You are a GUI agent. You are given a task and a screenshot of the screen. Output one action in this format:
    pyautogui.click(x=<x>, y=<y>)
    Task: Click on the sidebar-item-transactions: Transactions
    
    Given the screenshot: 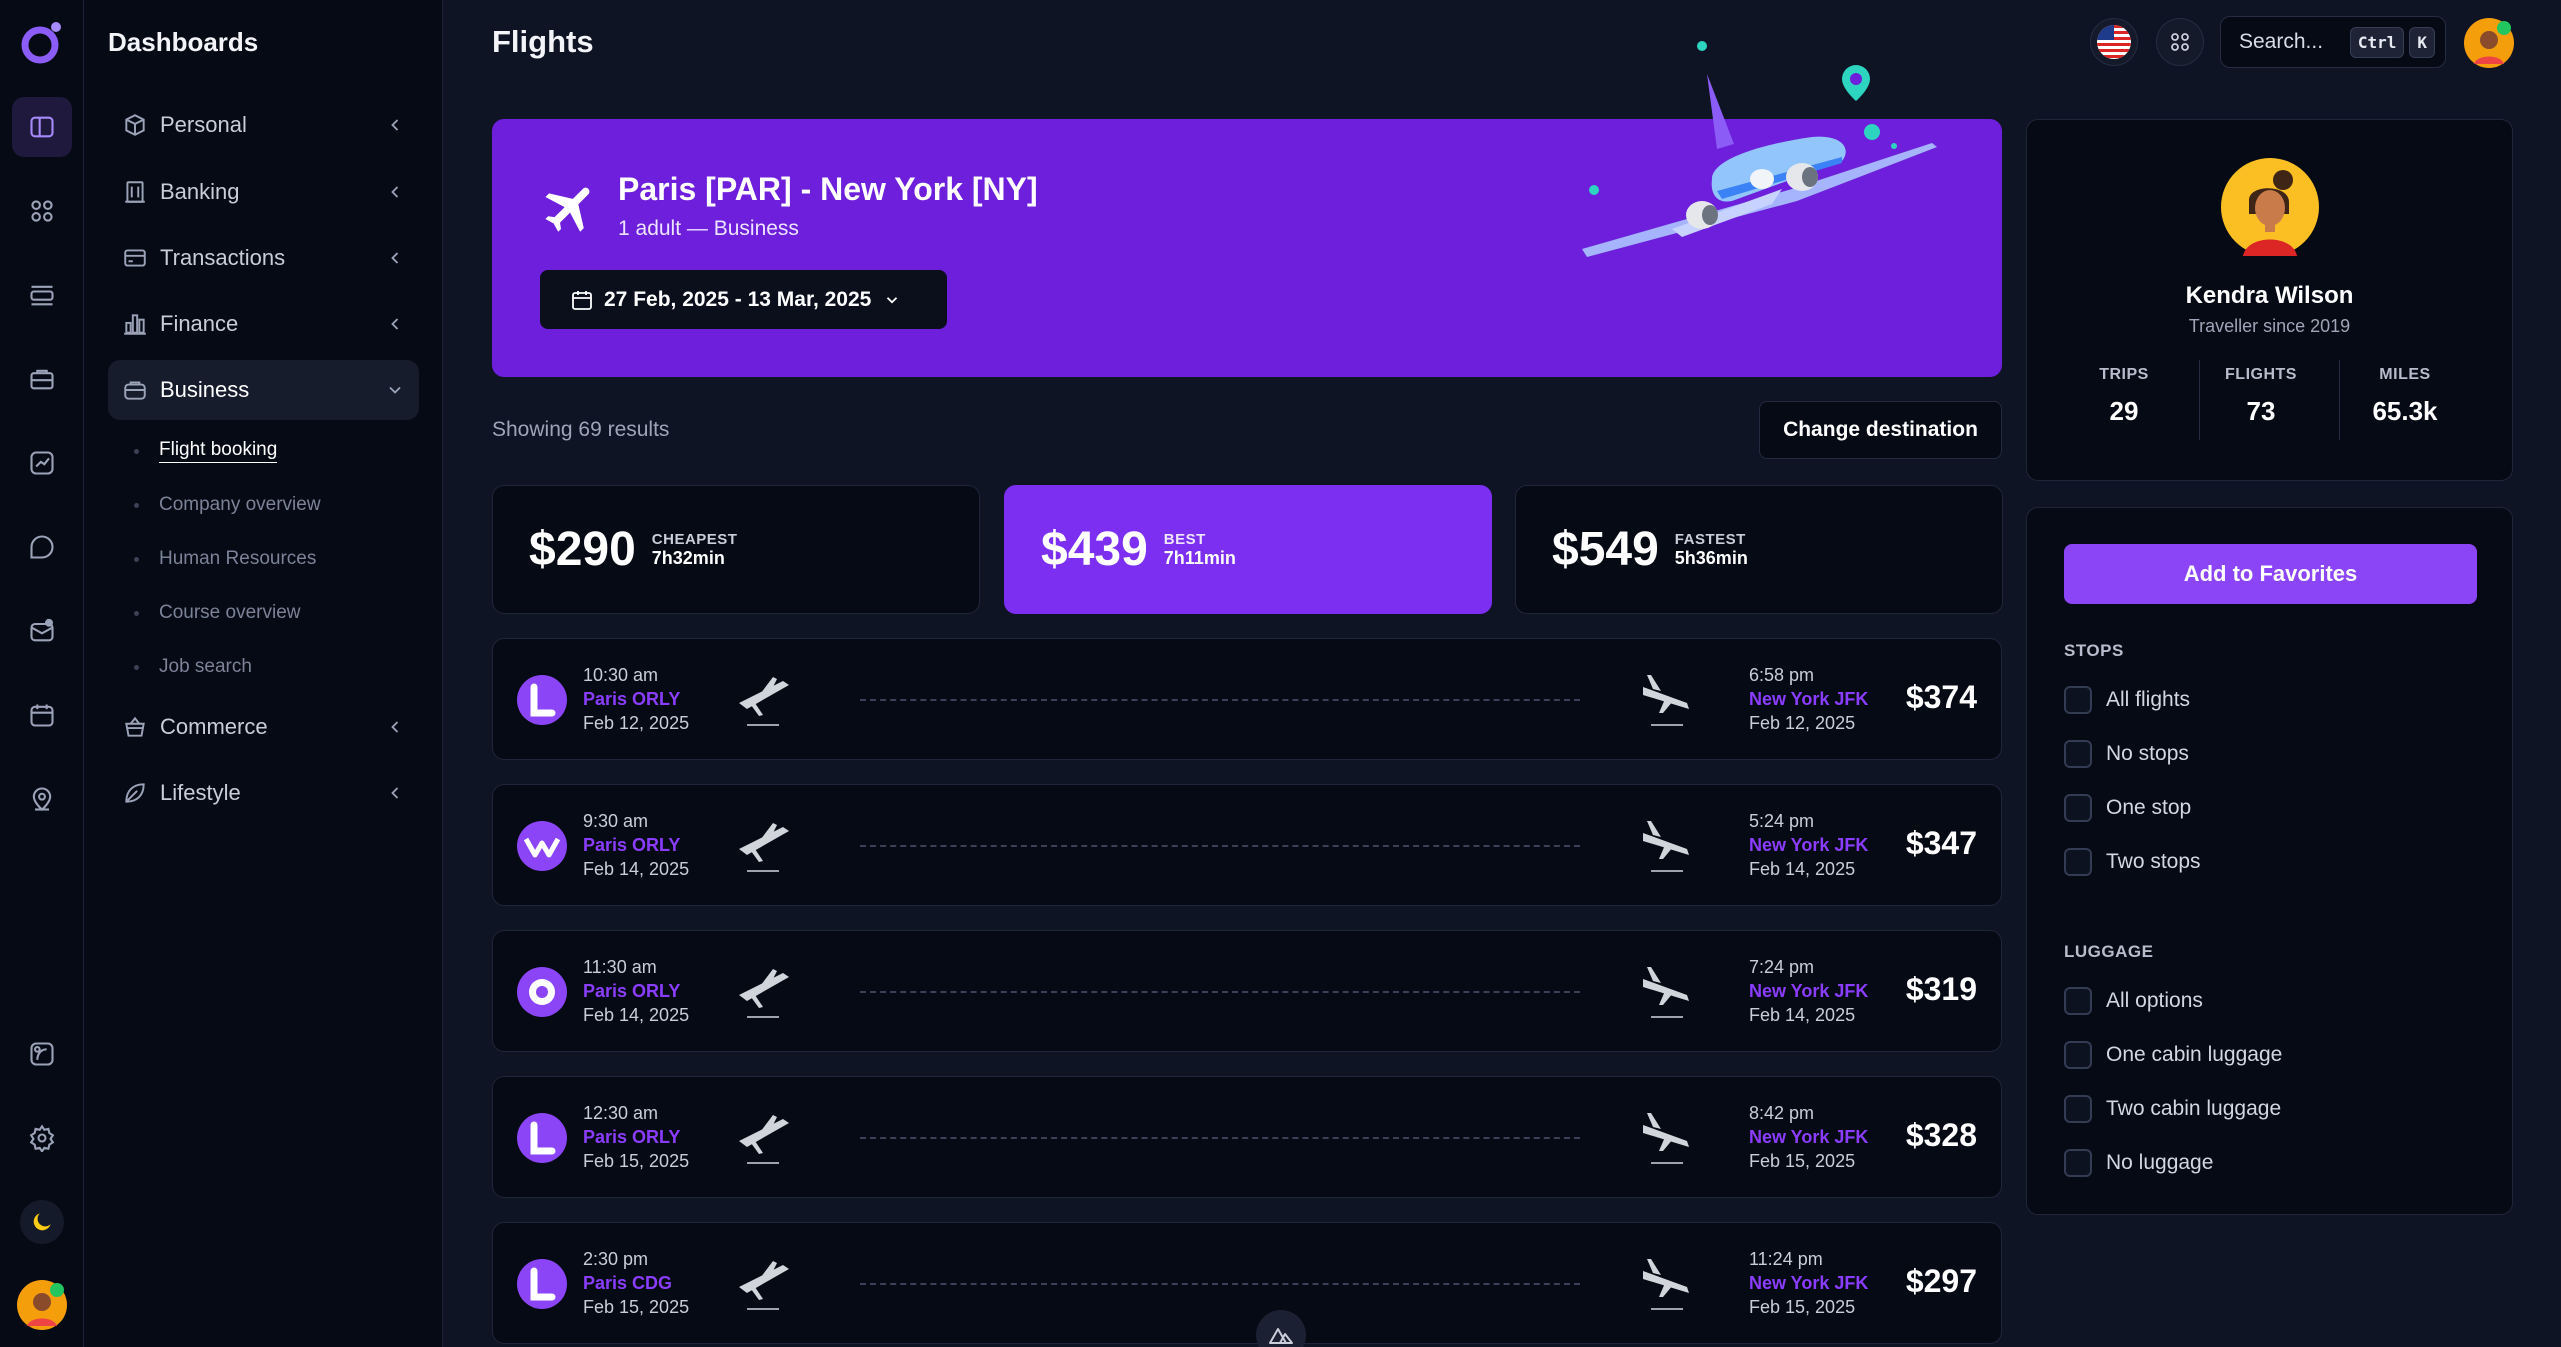 What is the action you would take?
    pyautogui.click(x=263, y=258)
    